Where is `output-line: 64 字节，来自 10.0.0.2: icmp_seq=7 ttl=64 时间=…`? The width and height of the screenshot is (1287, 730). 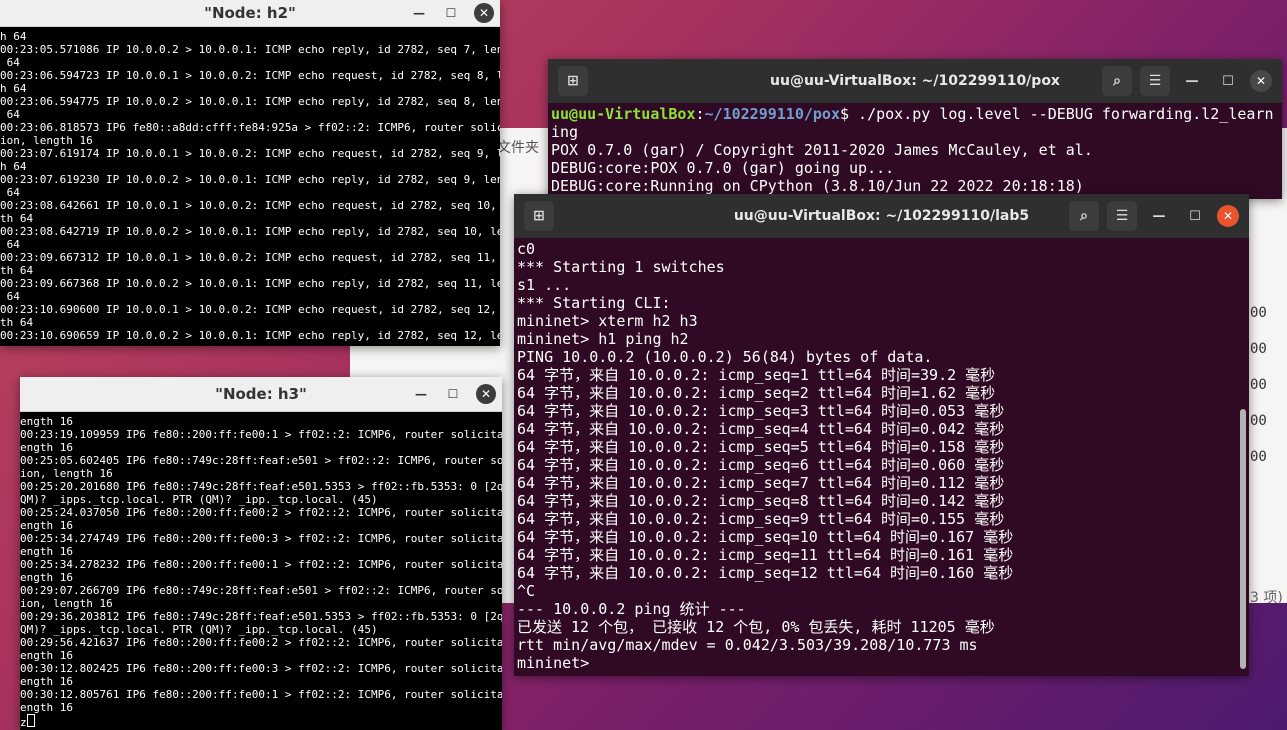 output-line: 64 字节，来自 10.0.0.2: icmp_seq=7 ttl=64 时间=… is located at coordinates (761, 483).